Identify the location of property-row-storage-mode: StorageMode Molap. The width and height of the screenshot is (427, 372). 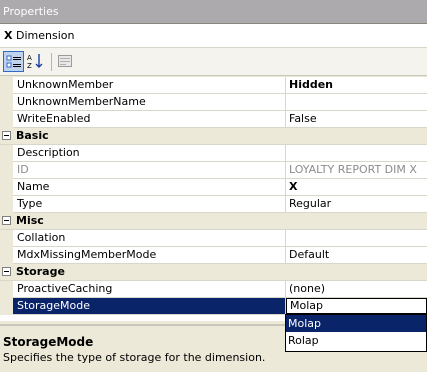
(213, 306).